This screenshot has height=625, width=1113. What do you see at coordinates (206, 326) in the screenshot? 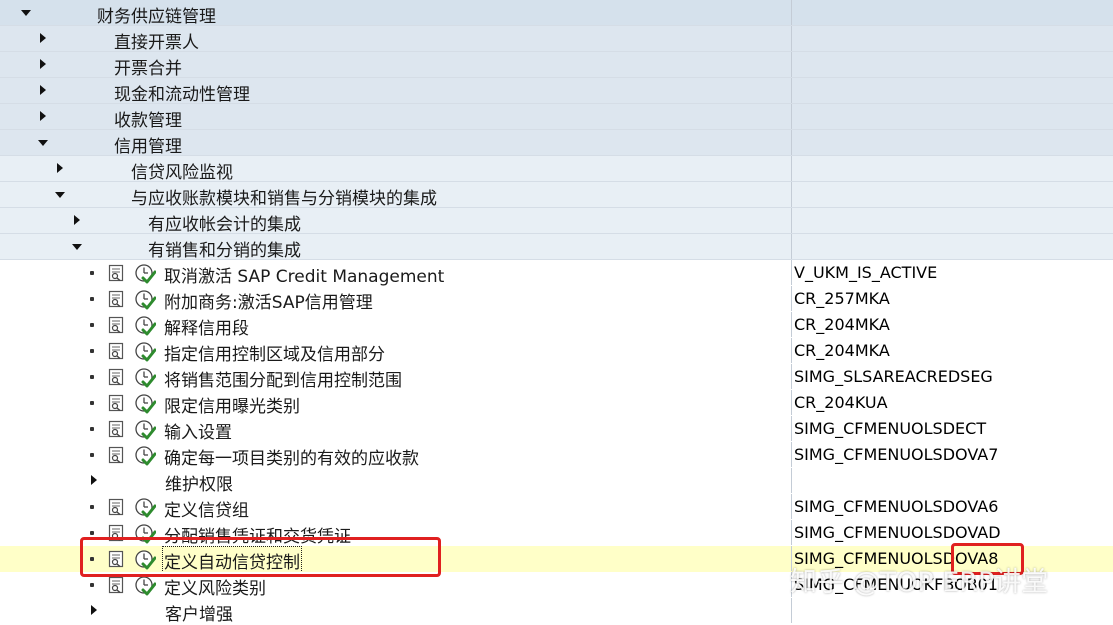
I see `activity-label: 解释信用段` at bounding box center [206, 326].